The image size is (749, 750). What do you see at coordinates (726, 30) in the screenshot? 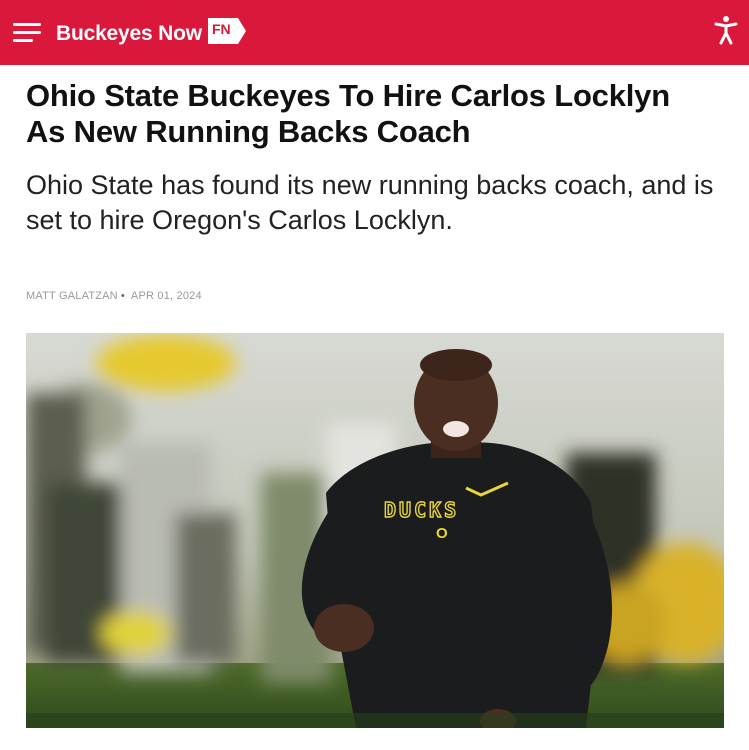
I see `accessibility-person-icon` at bounding box center [726, 30].